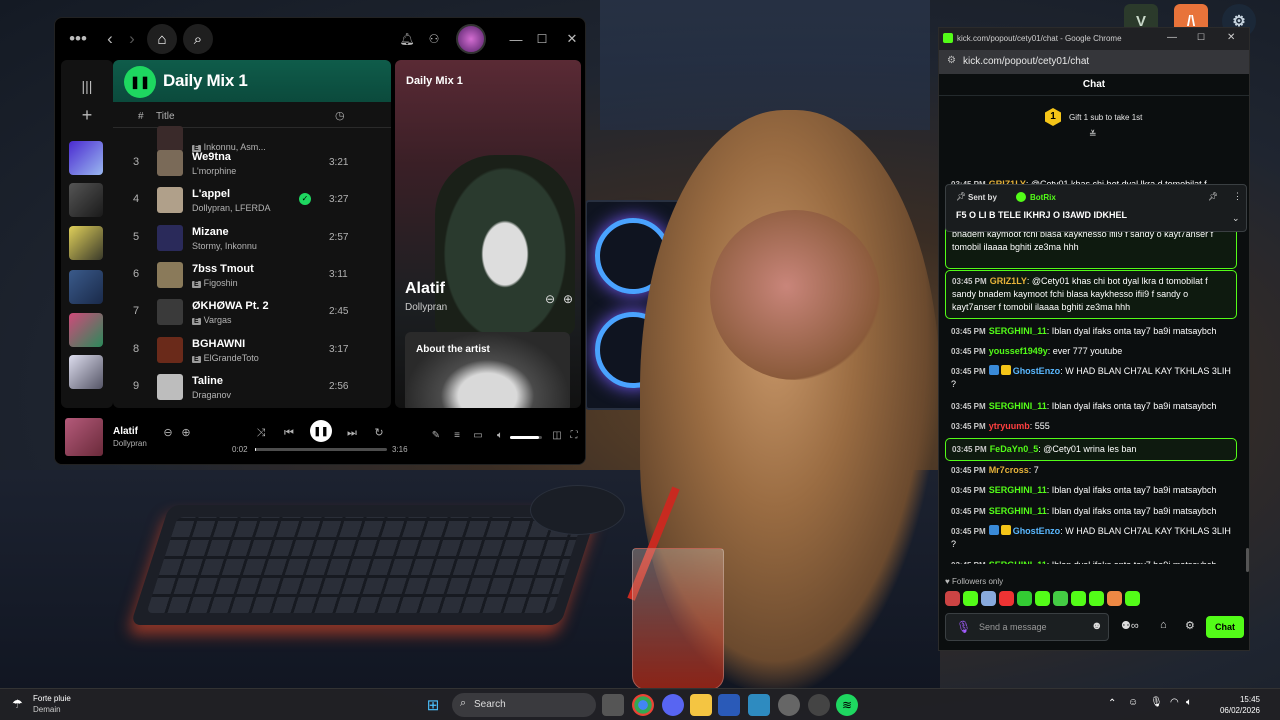 The height and width of the screenshot is (720, 1280). Describe the element at coordinates (1130, 625) in the screenshot. I see `points-icon: ⚉∞` at that location.